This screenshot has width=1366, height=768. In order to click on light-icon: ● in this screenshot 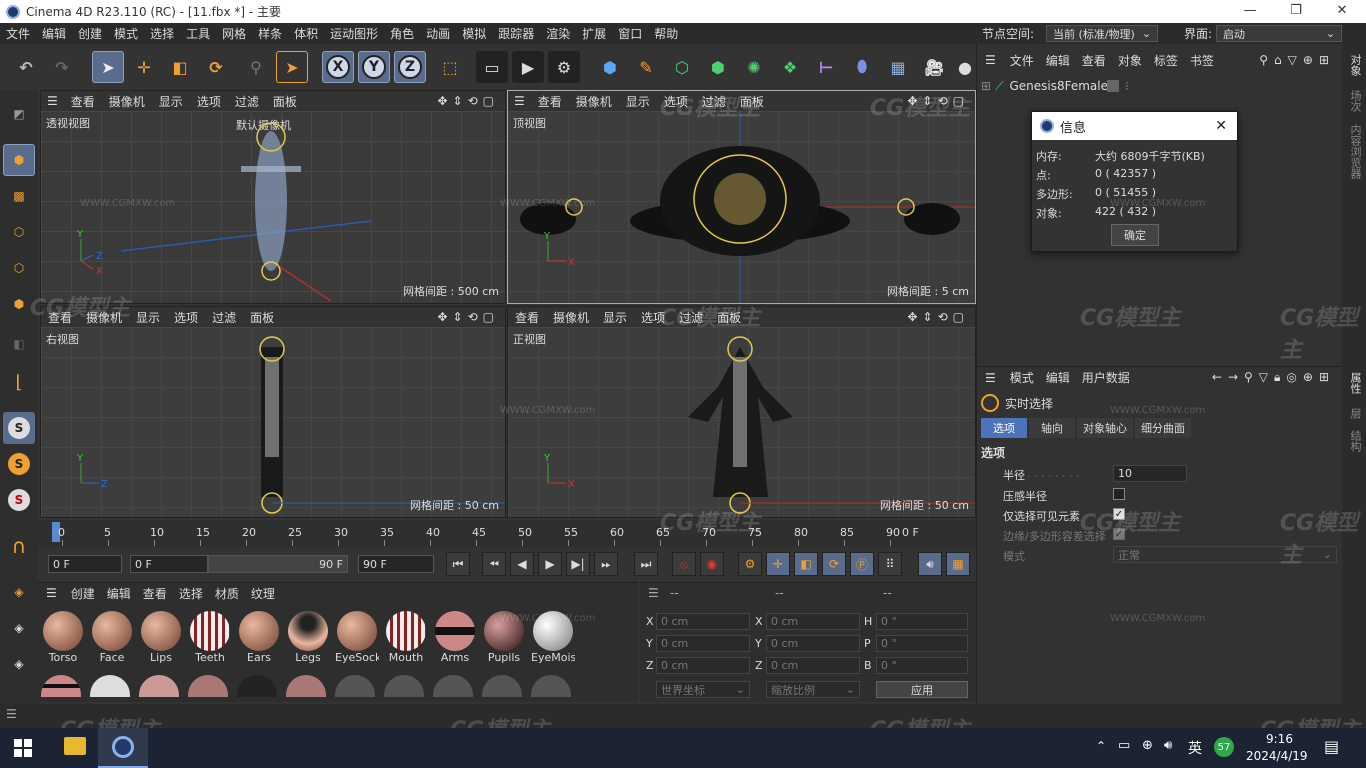, I will do `click(965, 67)`.